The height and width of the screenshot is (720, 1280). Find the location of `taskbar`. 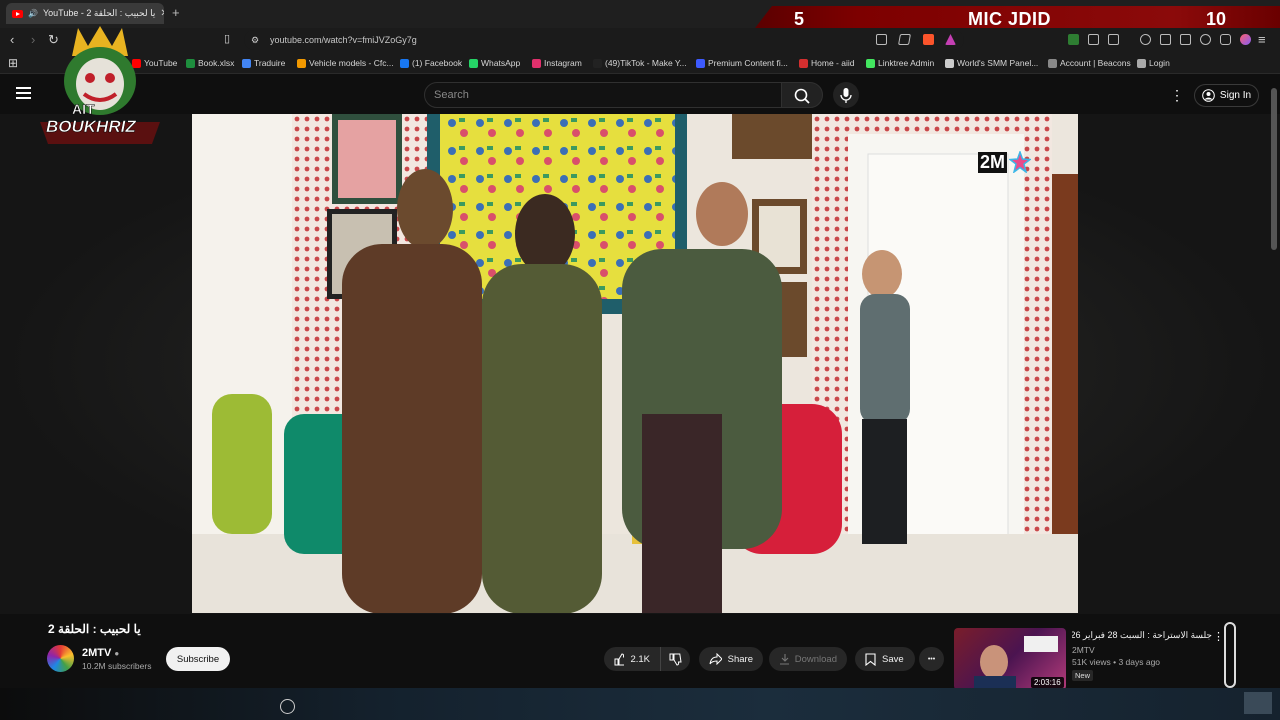

taskbar is located at coordinates (640, 704).